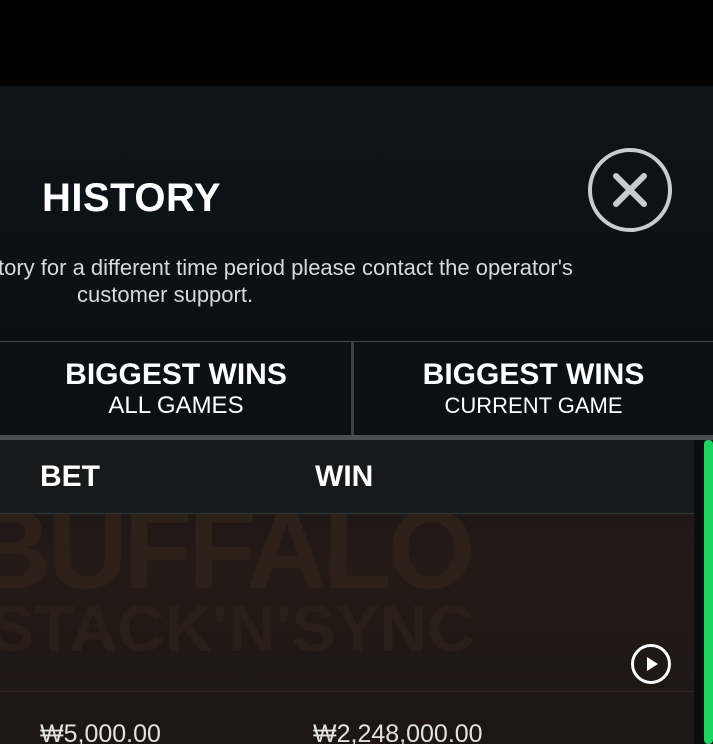  What do you see at coordinates (132, 198) in the screenshot?
I see `page-title: HISTORY` at bounding box center [132, 198].